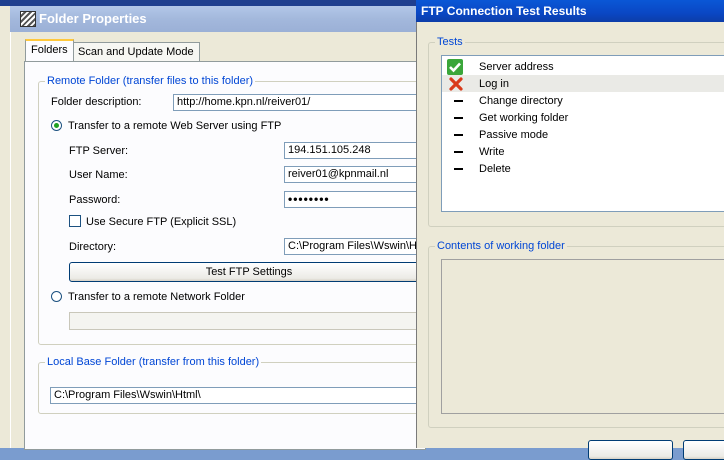  Describe the element at coordinates (583, 83) in the screenshot. I see `test-row-log-in: Log in` at that location.